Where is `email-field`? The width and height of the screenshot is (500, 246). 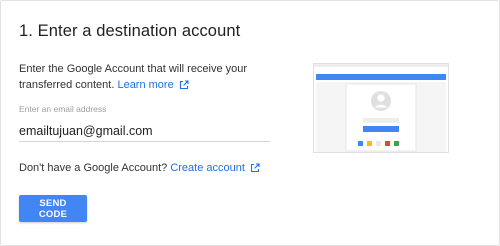
email-field is located at coordinates (144, 131).